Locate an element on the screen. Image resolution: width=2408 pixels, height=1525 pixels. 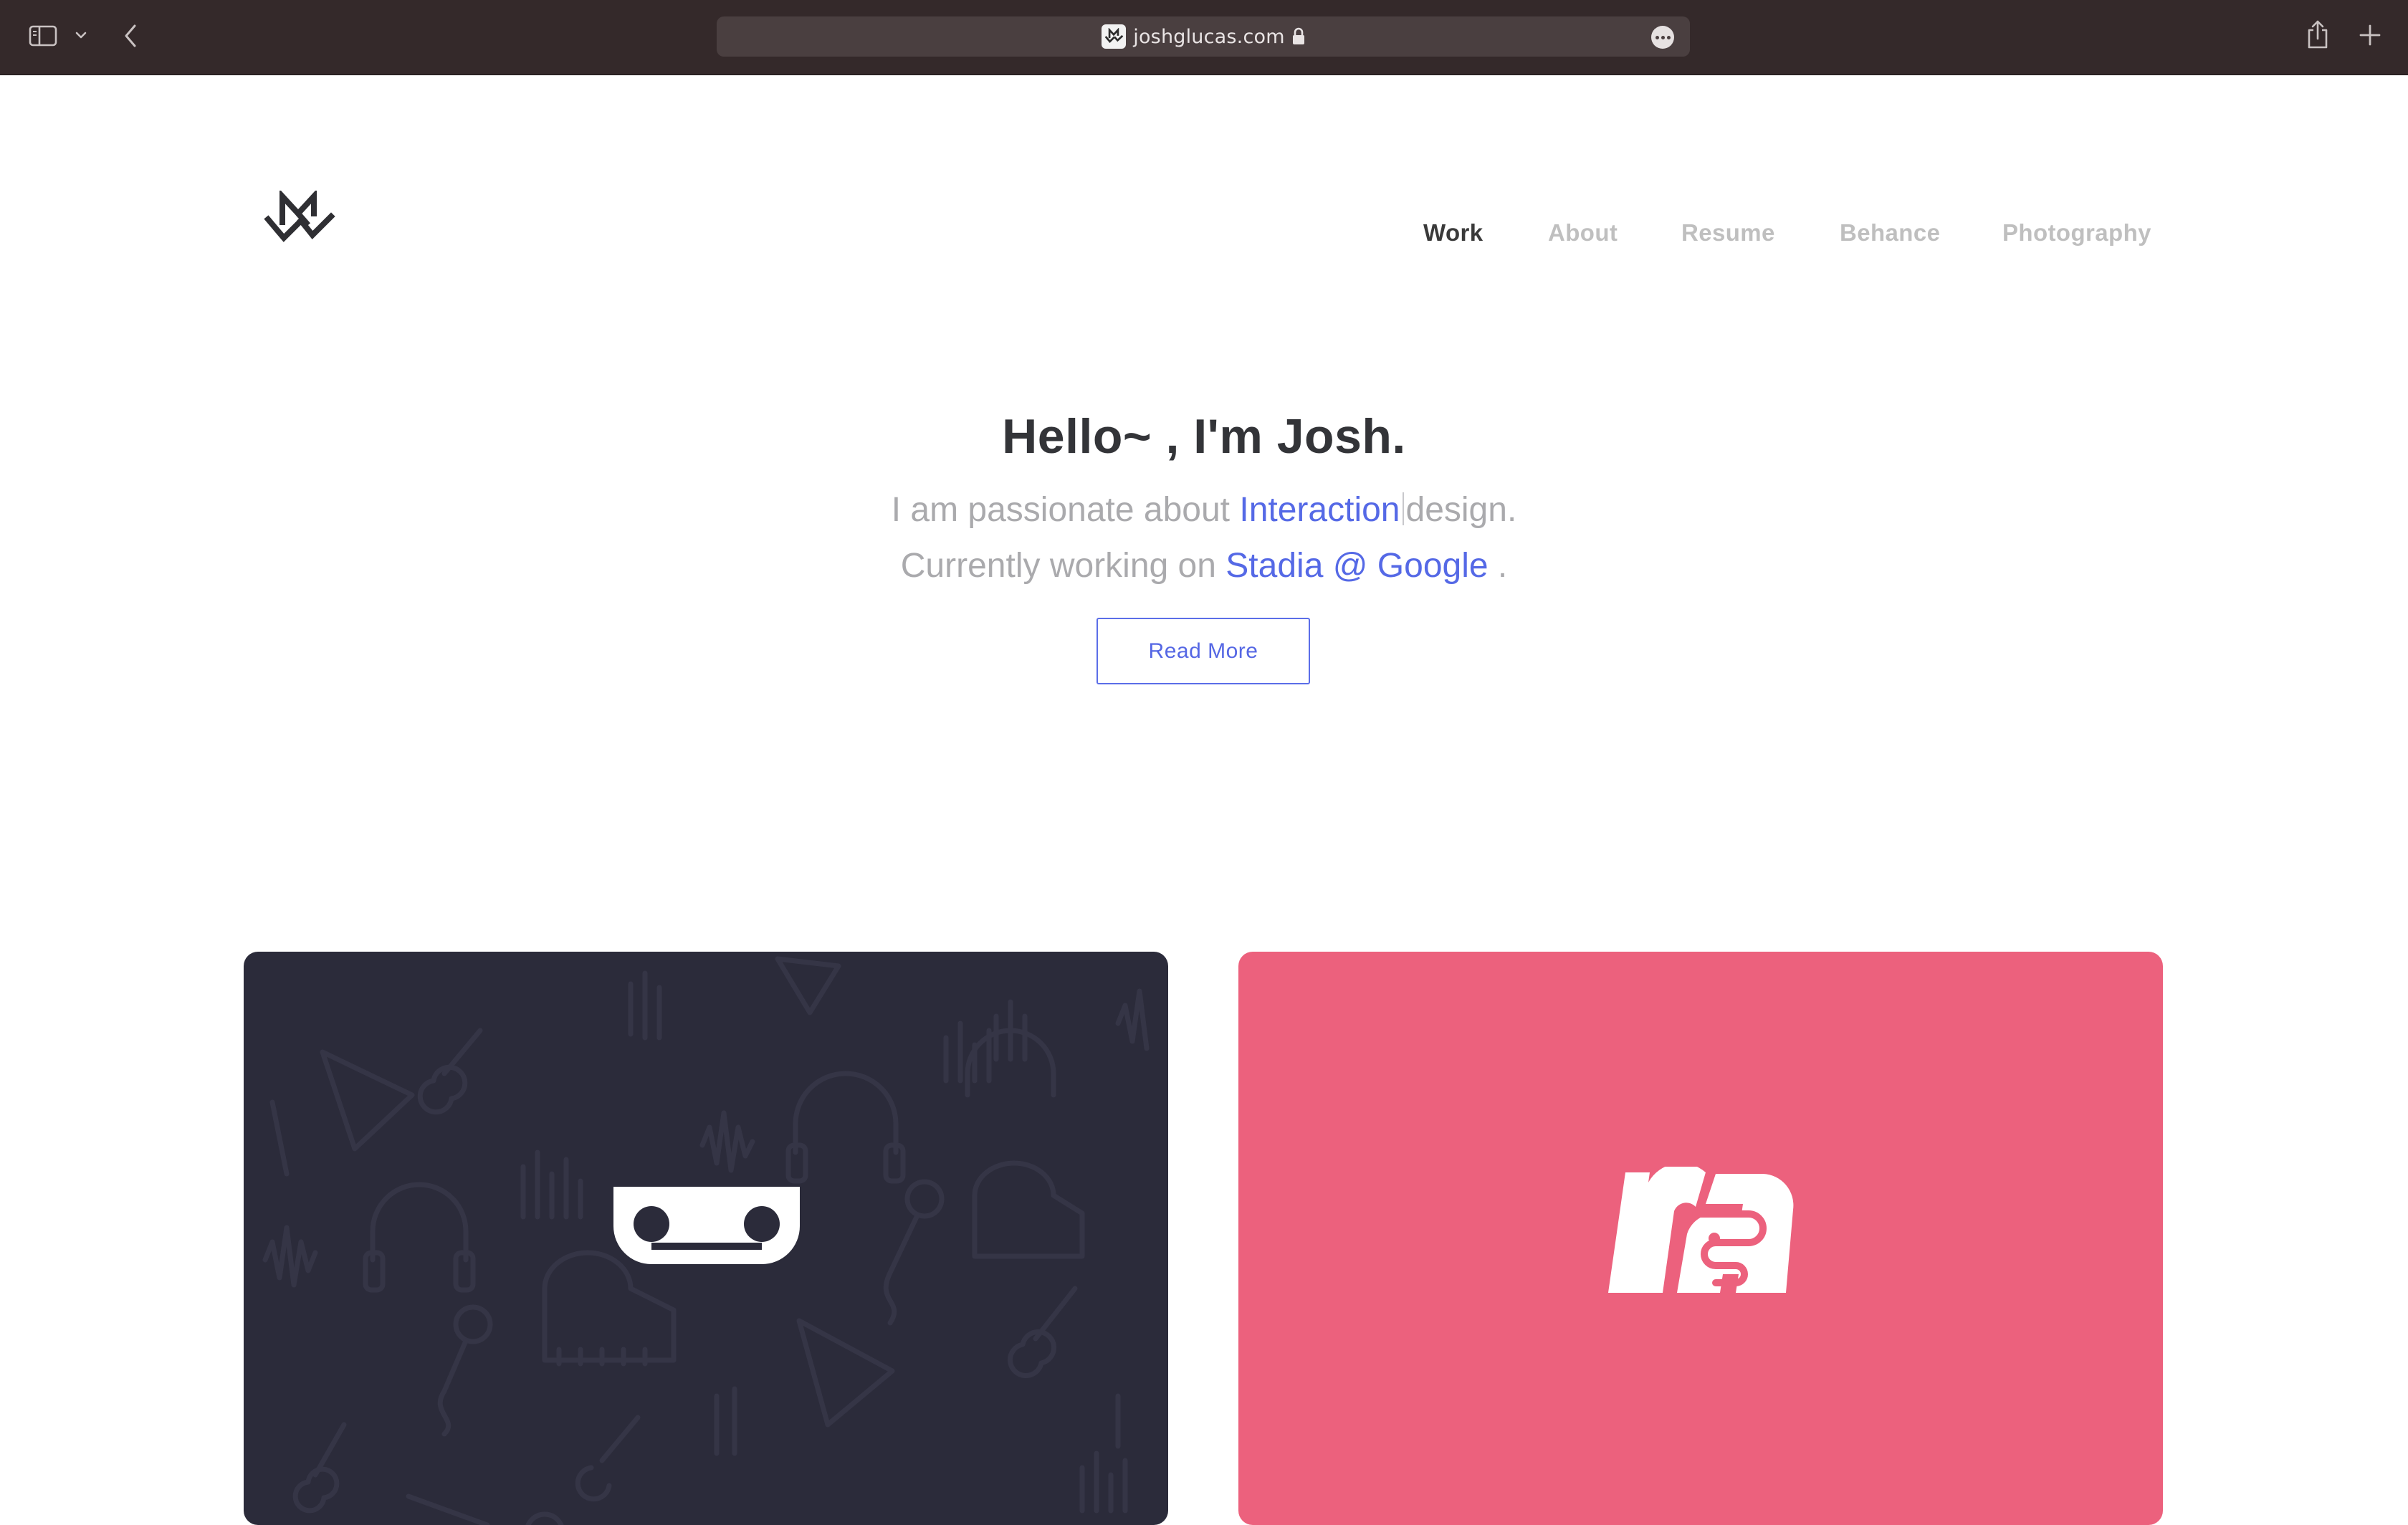
nav-about: About is located at coordinates (1583, 233).